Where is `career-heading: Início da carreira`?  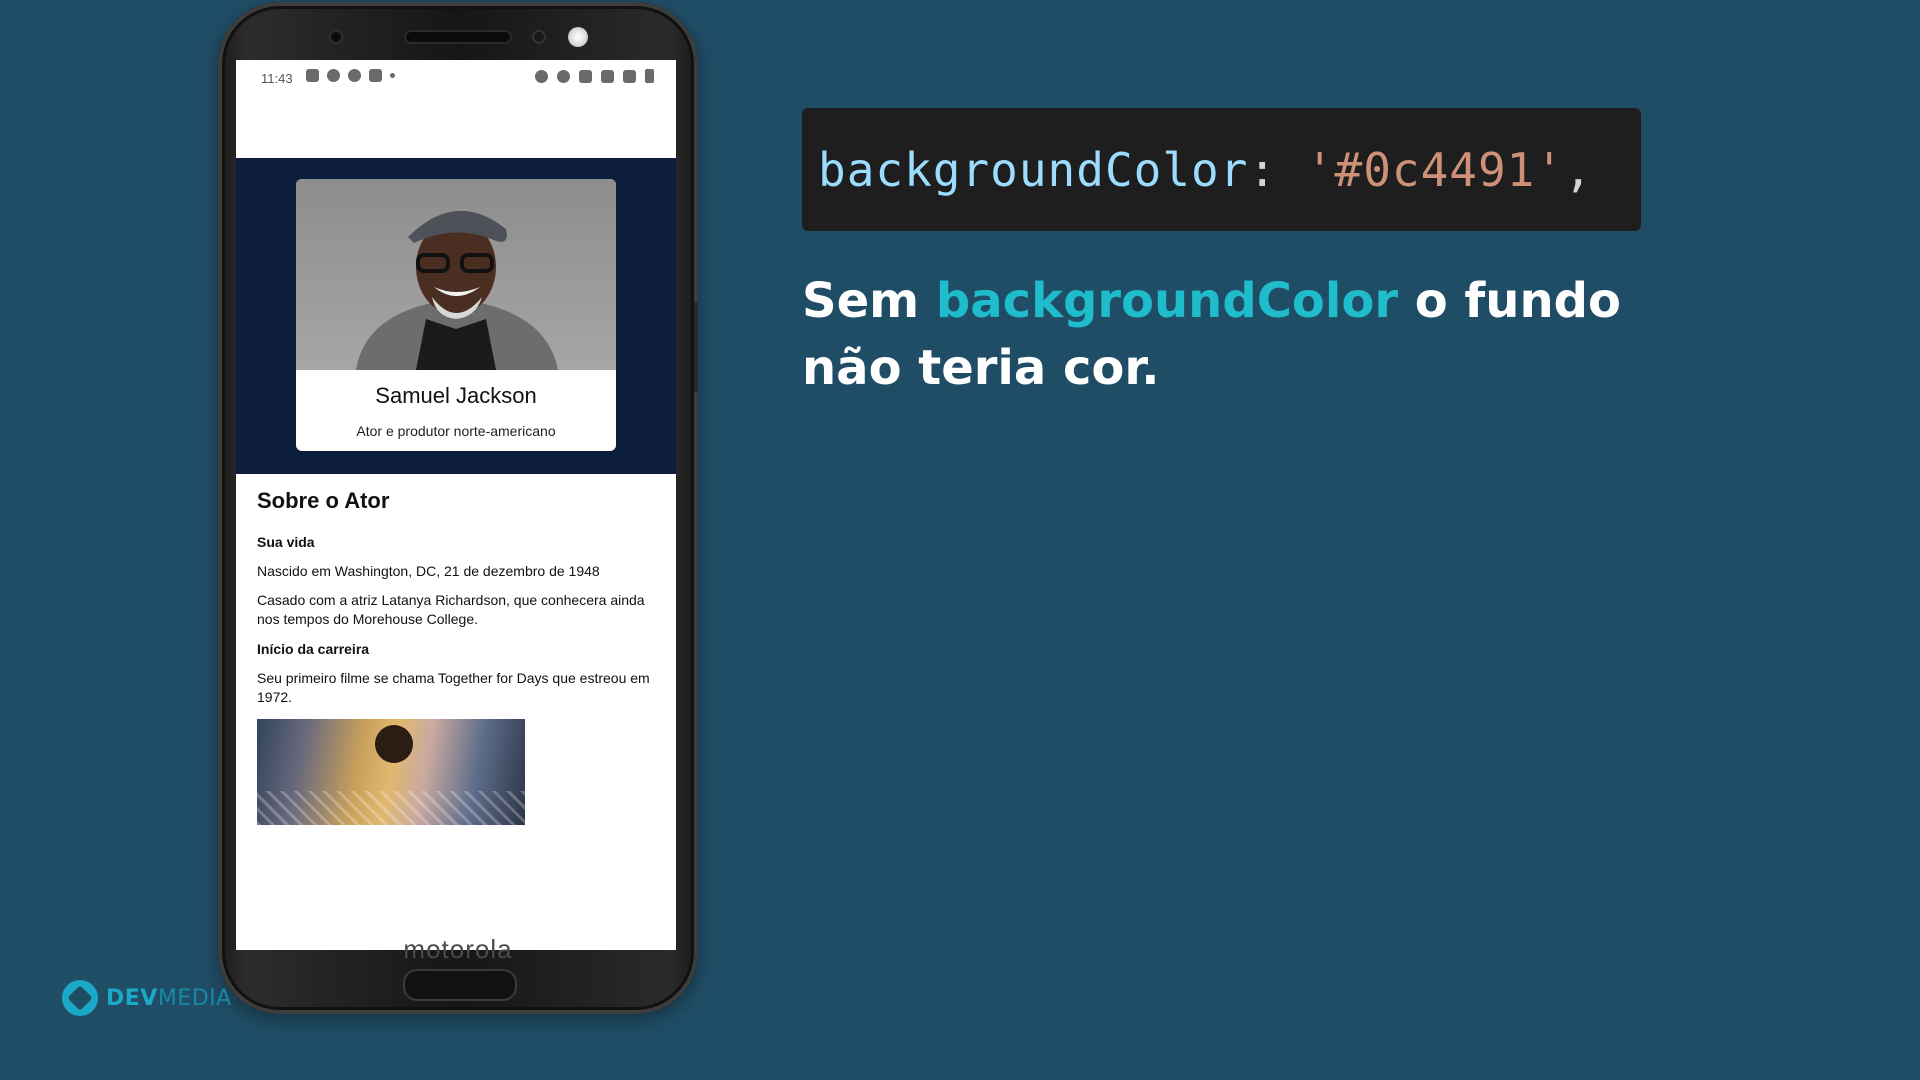 career-heading: Início da carreira is located at coordinates (313, 649).